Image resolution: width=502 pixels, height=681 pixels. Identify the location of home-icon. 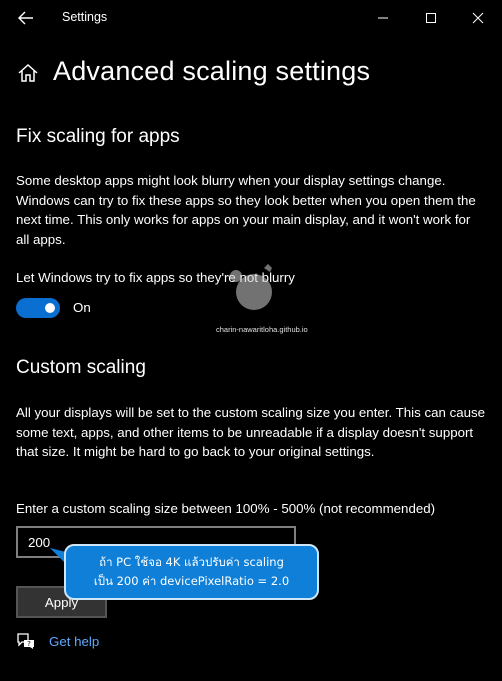
(28, 73).